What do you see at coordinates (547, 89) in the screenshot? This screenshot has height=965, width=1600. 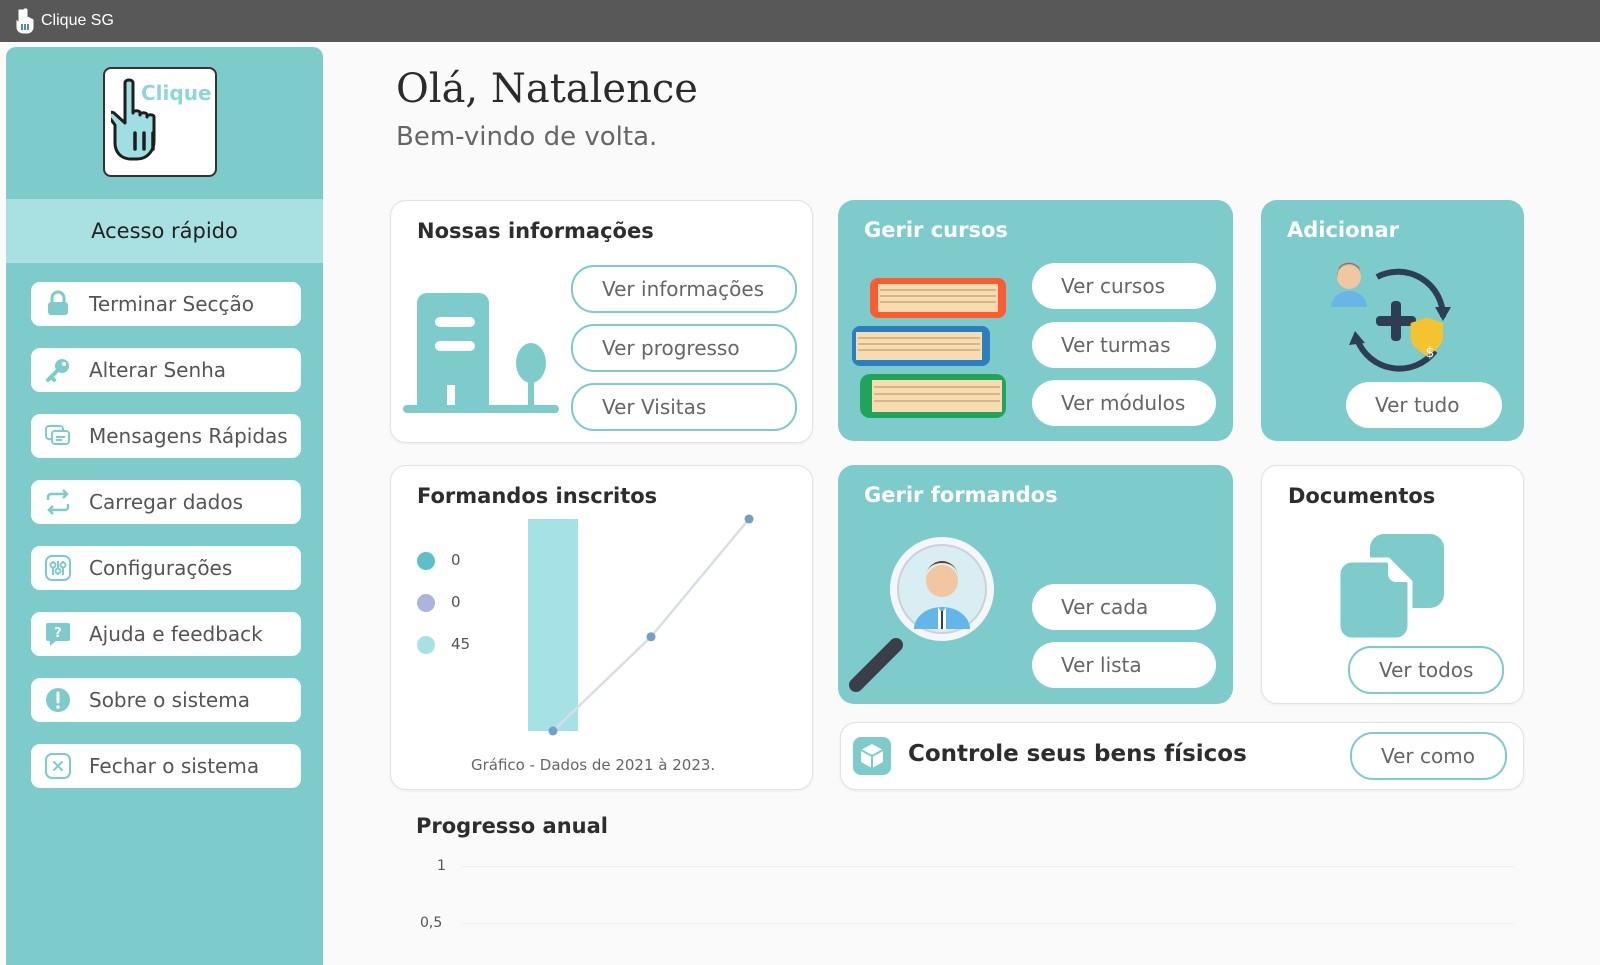 I see `greeting-title: Olá, Natalence` at bounding box center [547, 89].